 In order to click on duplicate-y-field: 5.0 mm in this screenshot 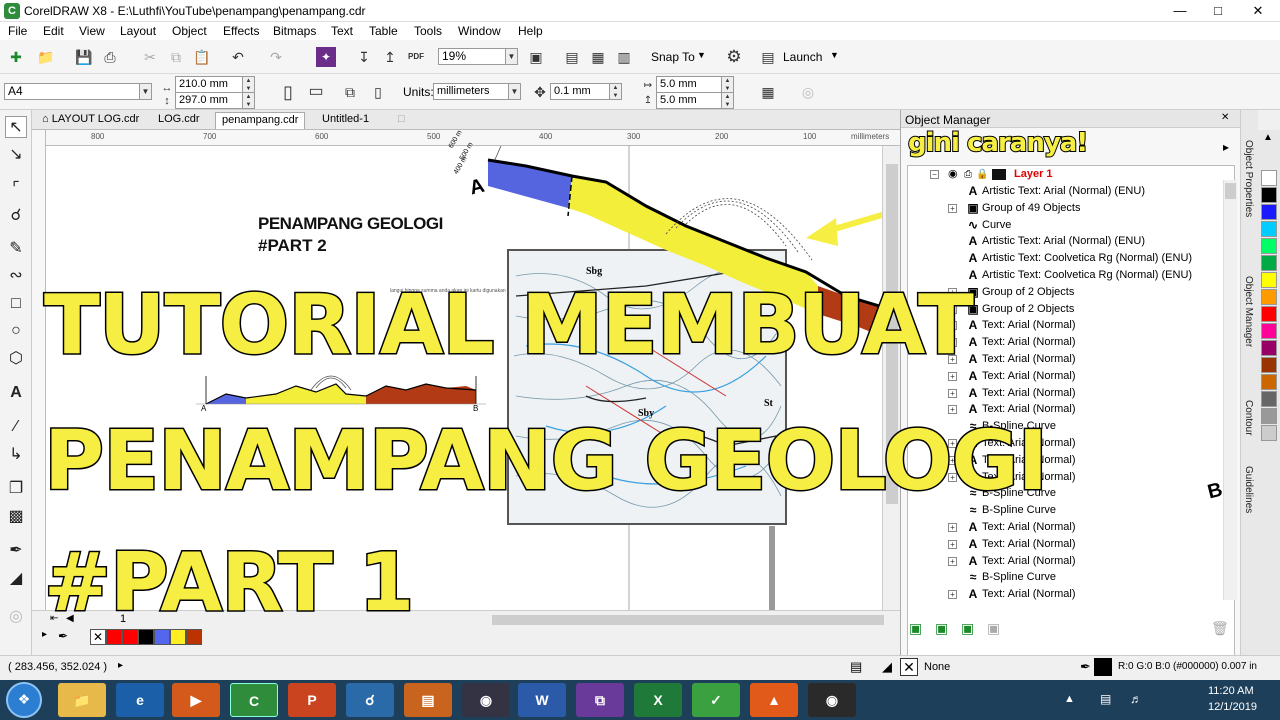, I will do `click(689, 100)`.